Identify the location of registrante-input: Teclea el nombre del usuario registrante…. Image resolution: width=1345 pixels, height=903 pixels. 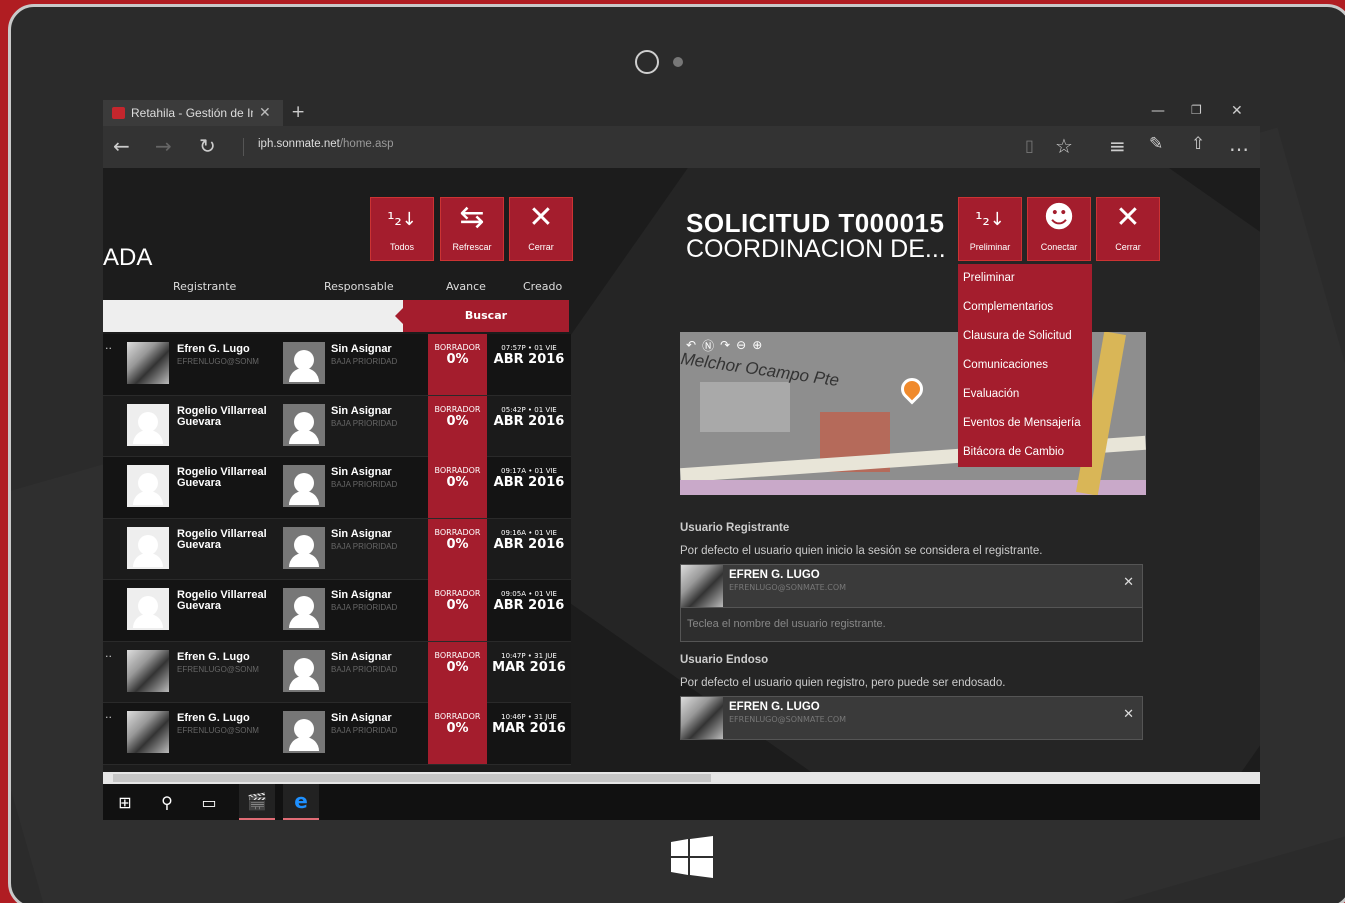
(911, 625).